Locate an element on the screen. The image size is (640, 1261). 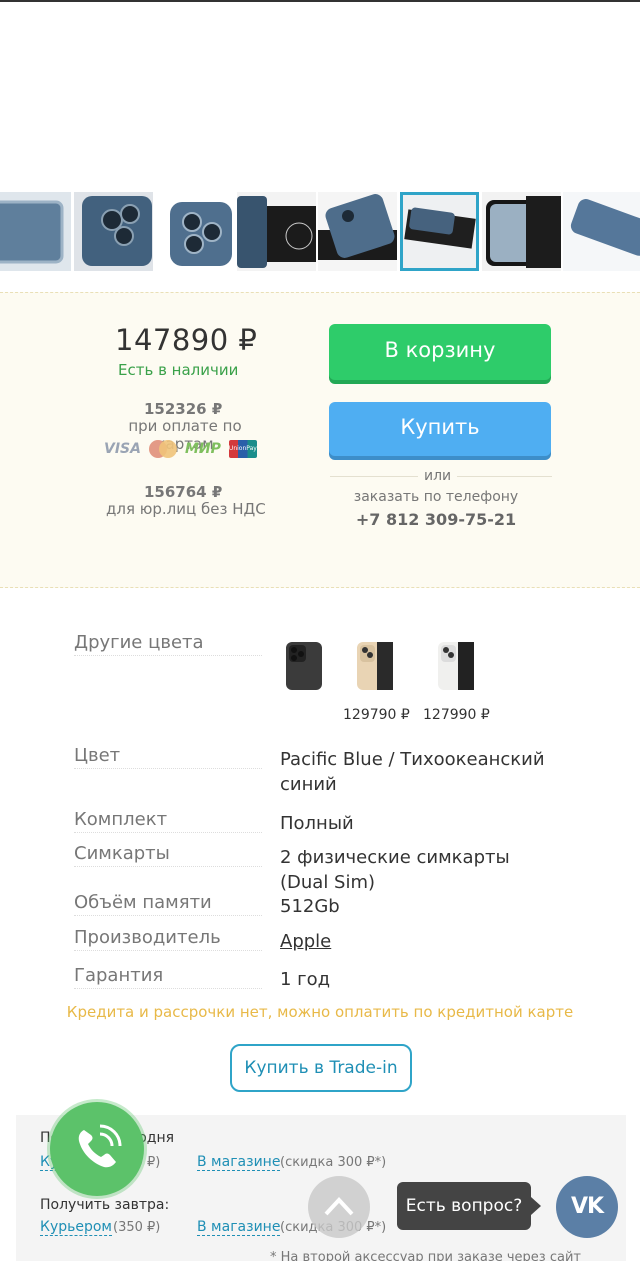
today-store-note: (скидка 300 ₽*) is located at coordinates (333, 1162).